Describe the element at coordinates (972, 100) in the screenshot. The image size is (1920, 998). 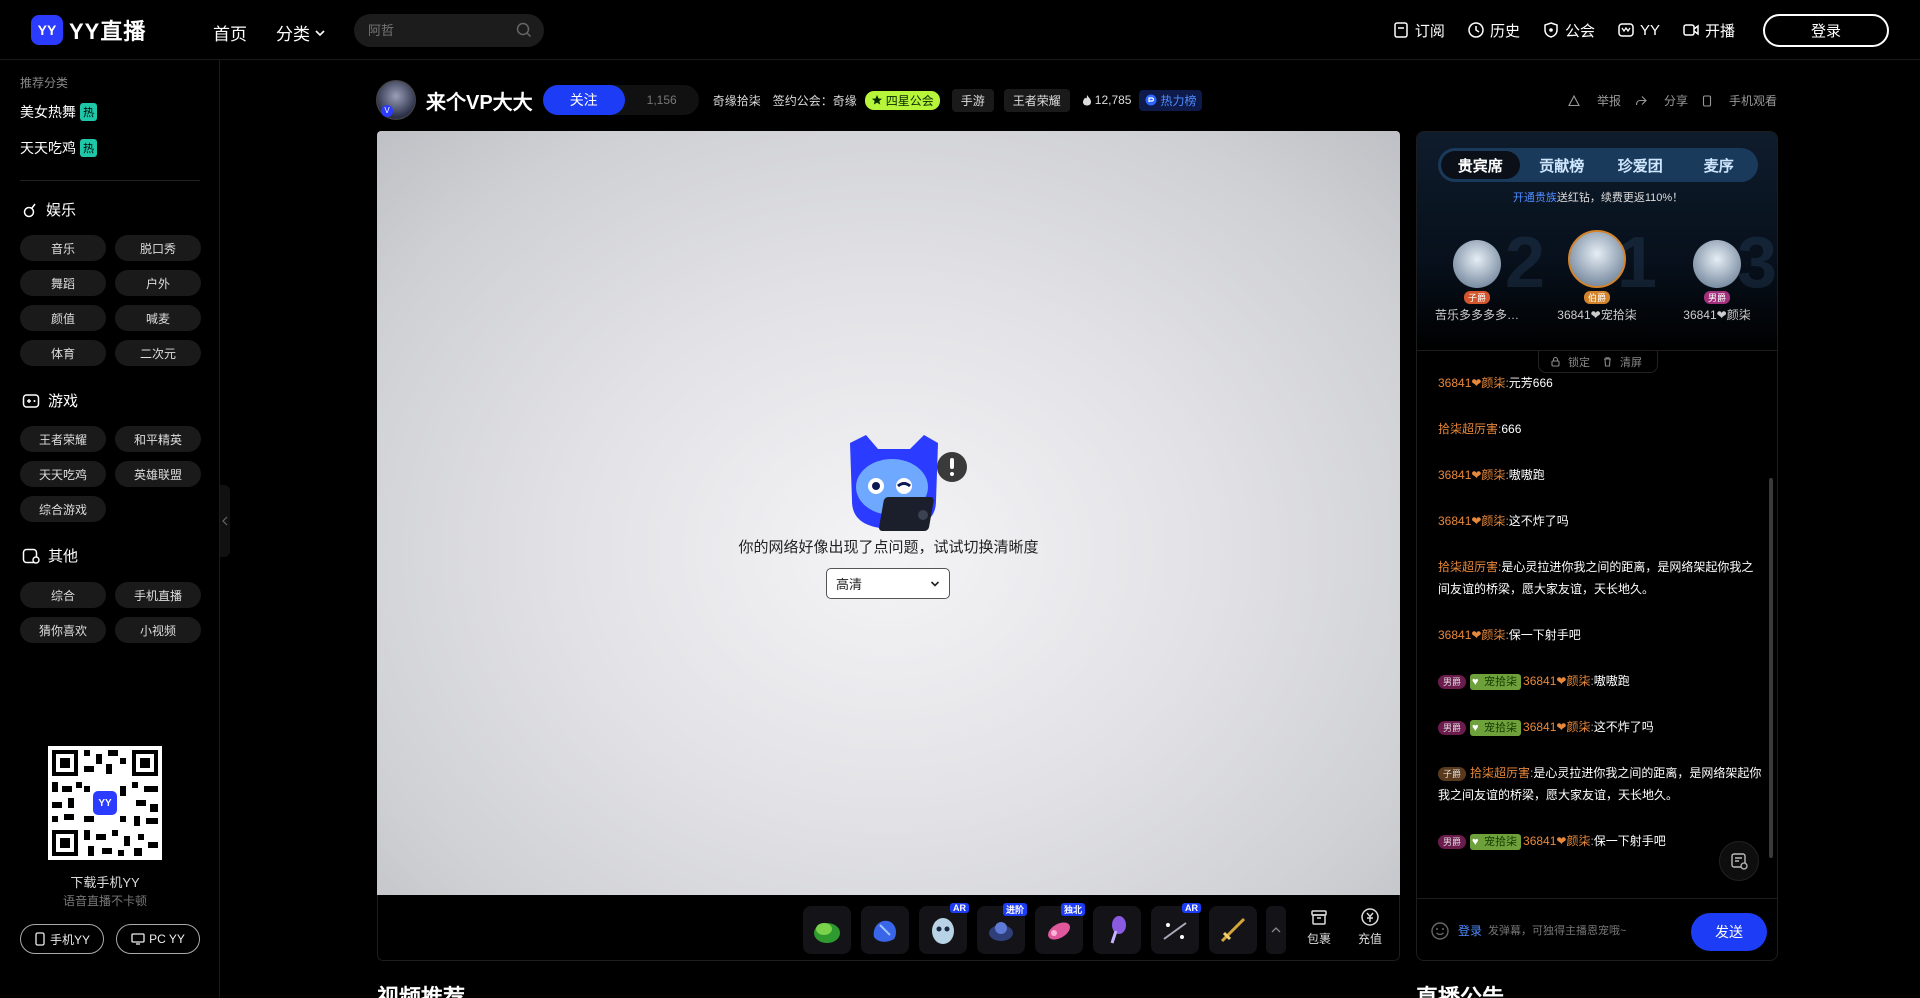
I see `category-tag: 手游` at that location.